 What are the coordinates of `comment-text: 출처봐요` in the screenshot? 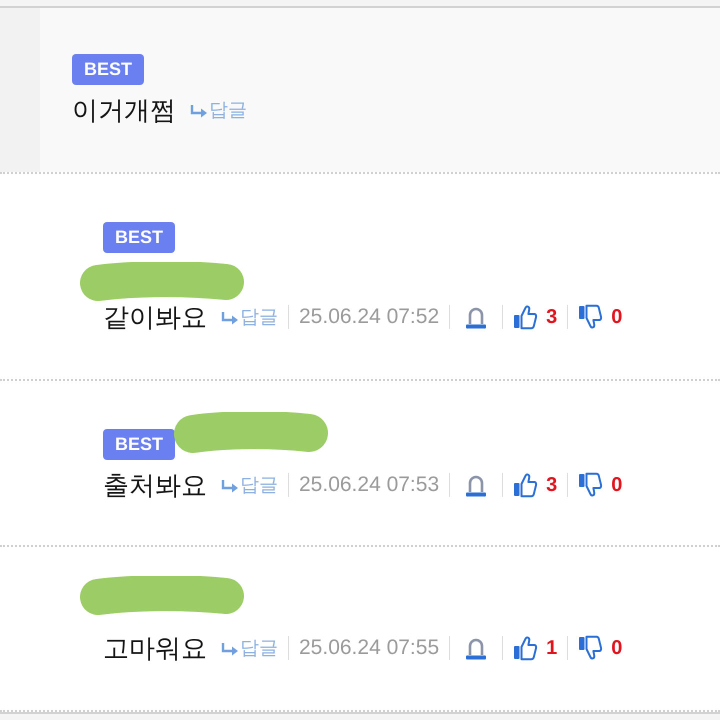 It's located at (155, 485).